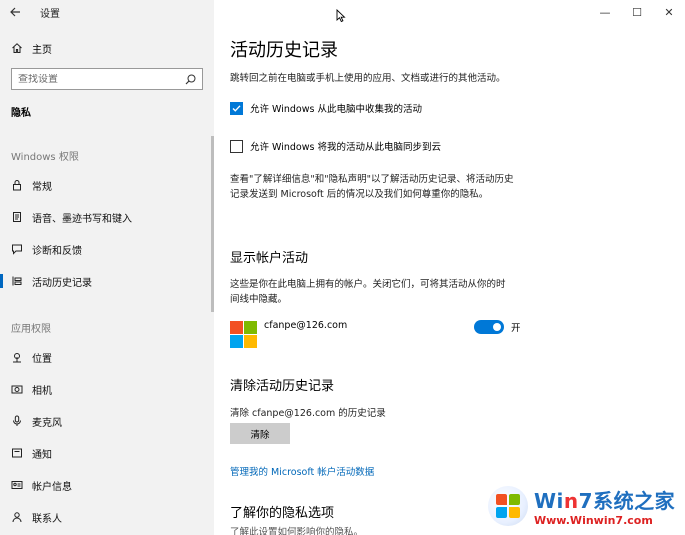  What do you see at coordinates (107, 453) in the screenshot?
I see `sidebar-item-notifications: 通知` at bounding box center [107, 453].